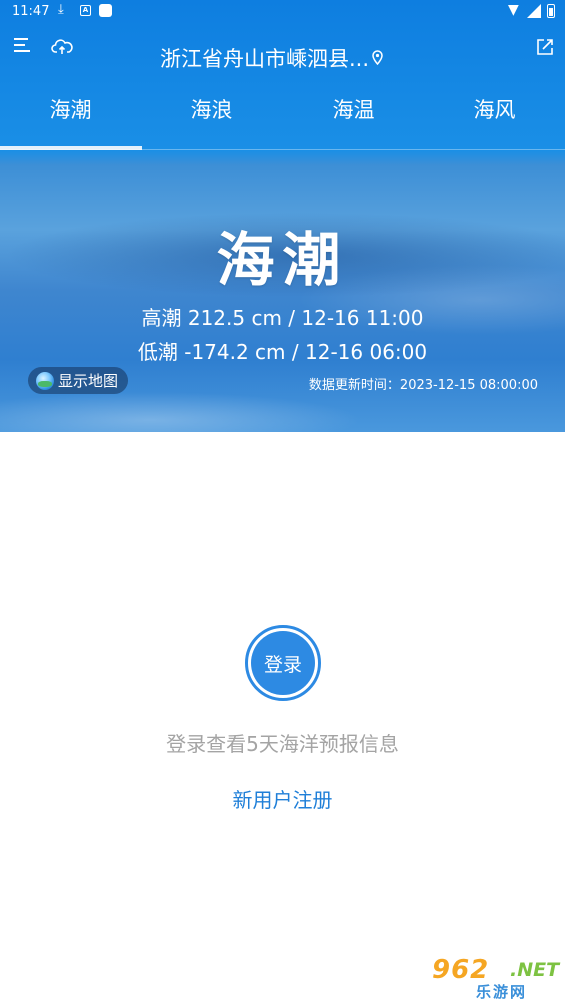 The image size is (565, 1004). What do you see at coordinates (71, 119) in the screenshot?
I see `tab-tide: 海潮` at bounding box center [71, 119].